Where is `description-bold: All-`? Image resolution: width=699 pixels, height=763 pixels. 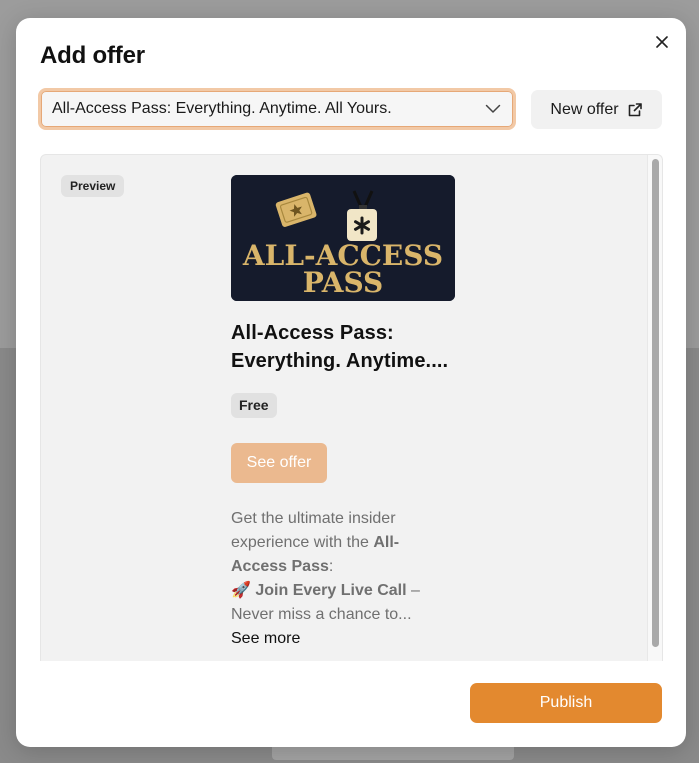 description-bold: All- is located at coordinates (386, 542).